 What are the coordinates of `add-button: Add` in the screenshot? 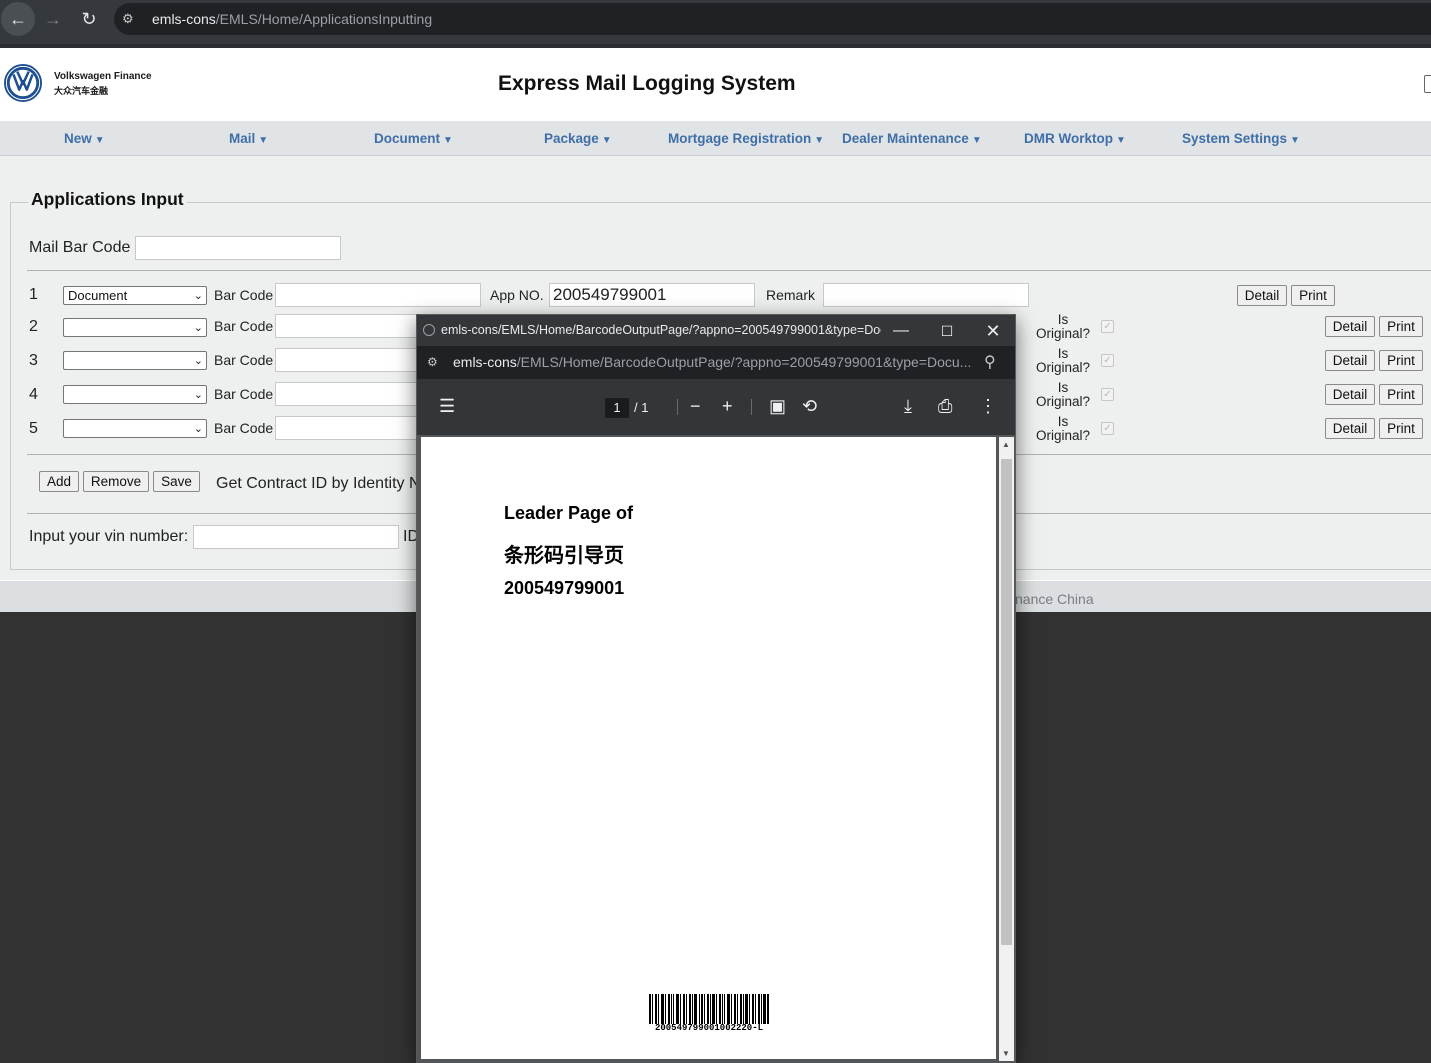 It's located at (59, 481).